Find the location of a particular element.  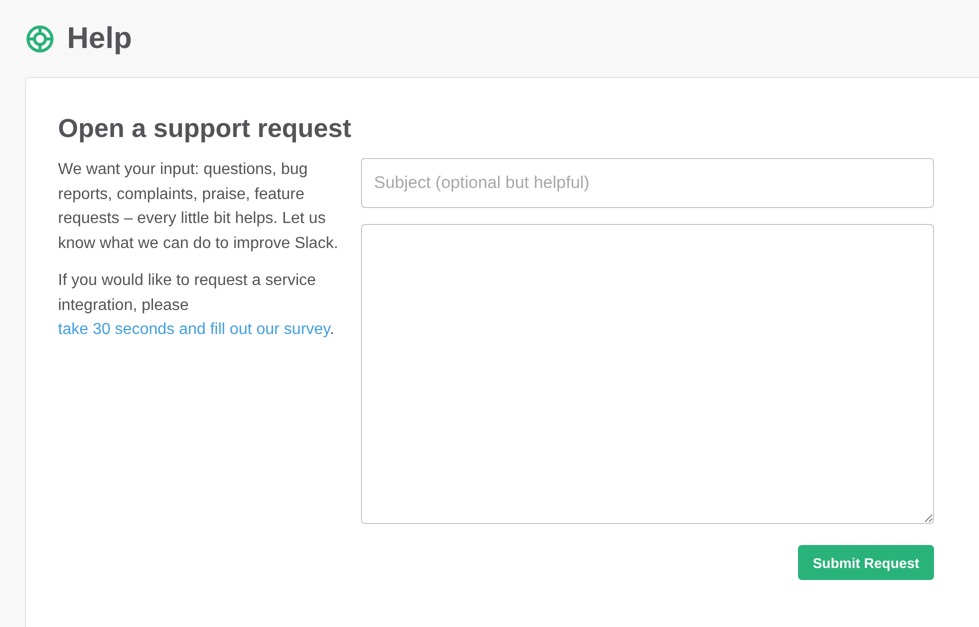

integration-note: If you would like to request a service integration, please take 30 seconds and fill out our survey. is located at coordinates (197, 305).